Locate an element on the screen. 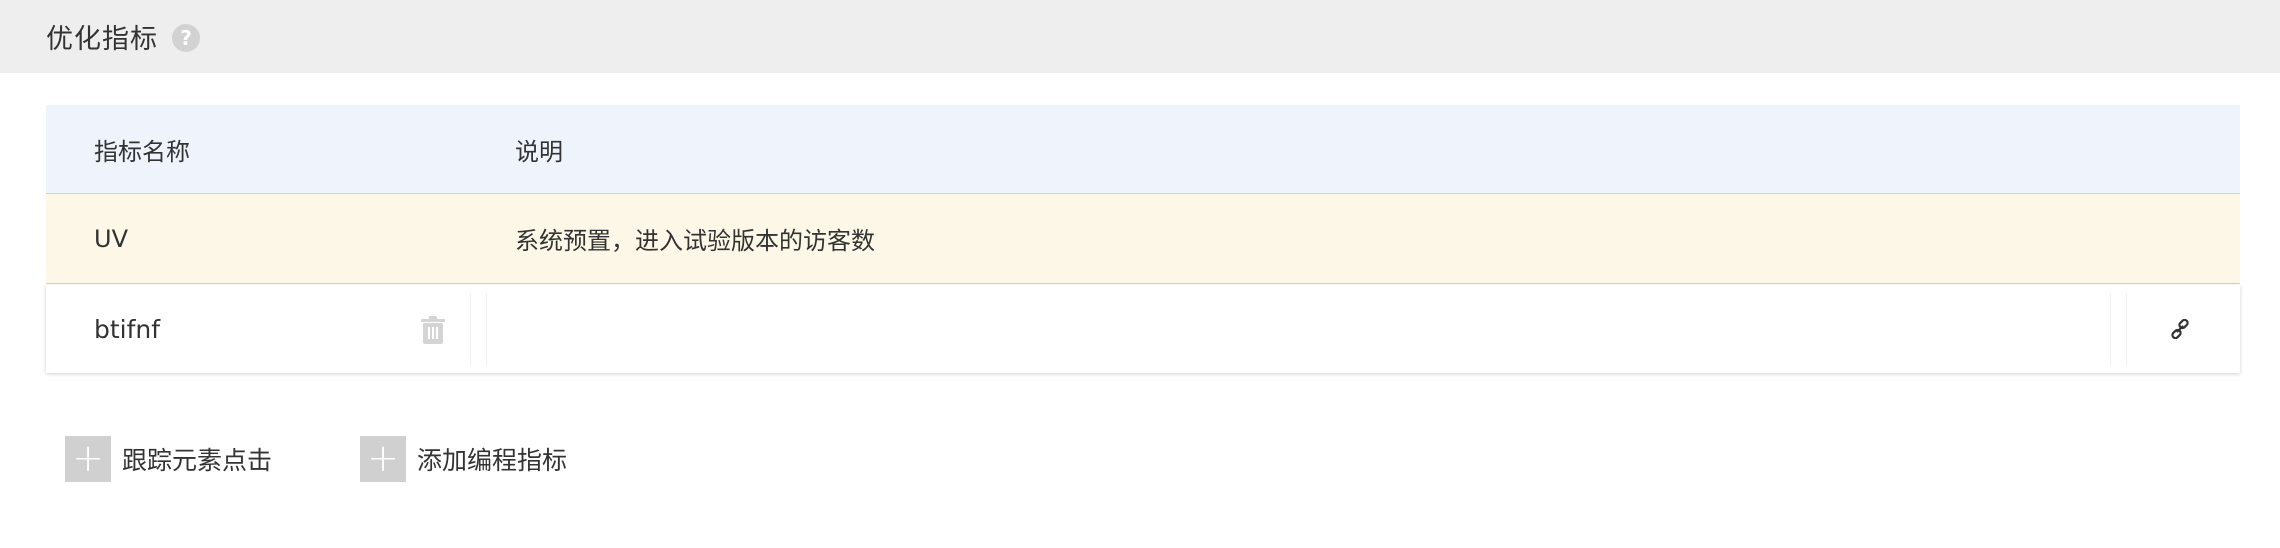 The width and height of the screenshot is (2280, 548). link-icon is located at coordinates (2180, 329).